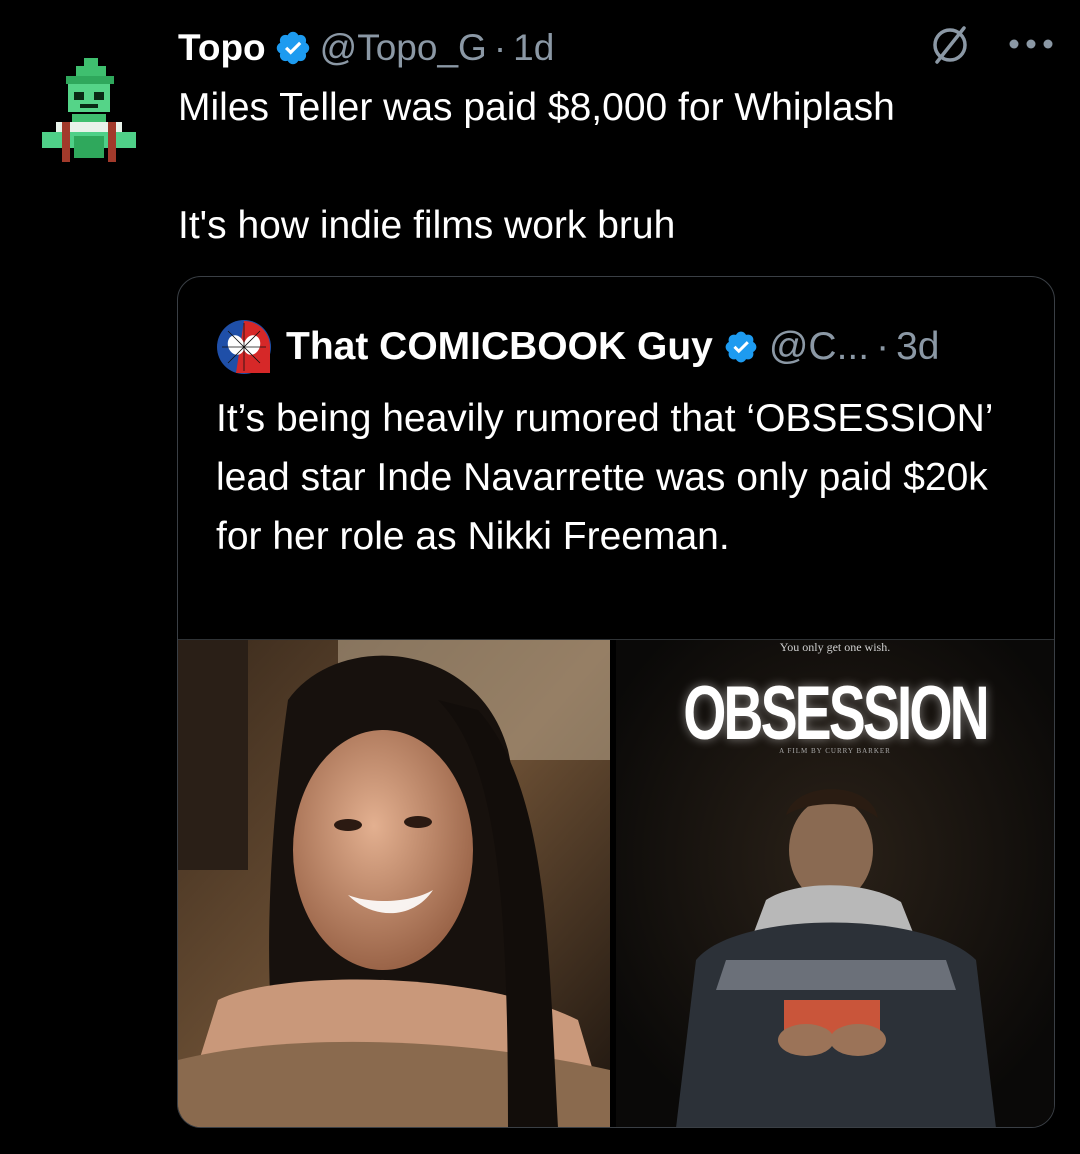 This screenshot has height=1154, width=1080. I want to click on poster-credit: A FILM BY CURRY BARKER, so click(835, 751).